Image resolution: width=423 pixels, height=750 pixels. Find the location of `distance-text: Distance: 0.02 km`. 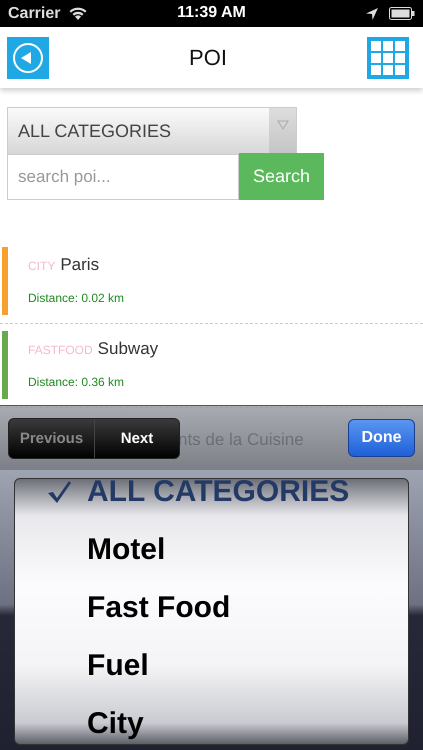

distance-text: Distance: 0.02 km is located at coordinates (76, 298).